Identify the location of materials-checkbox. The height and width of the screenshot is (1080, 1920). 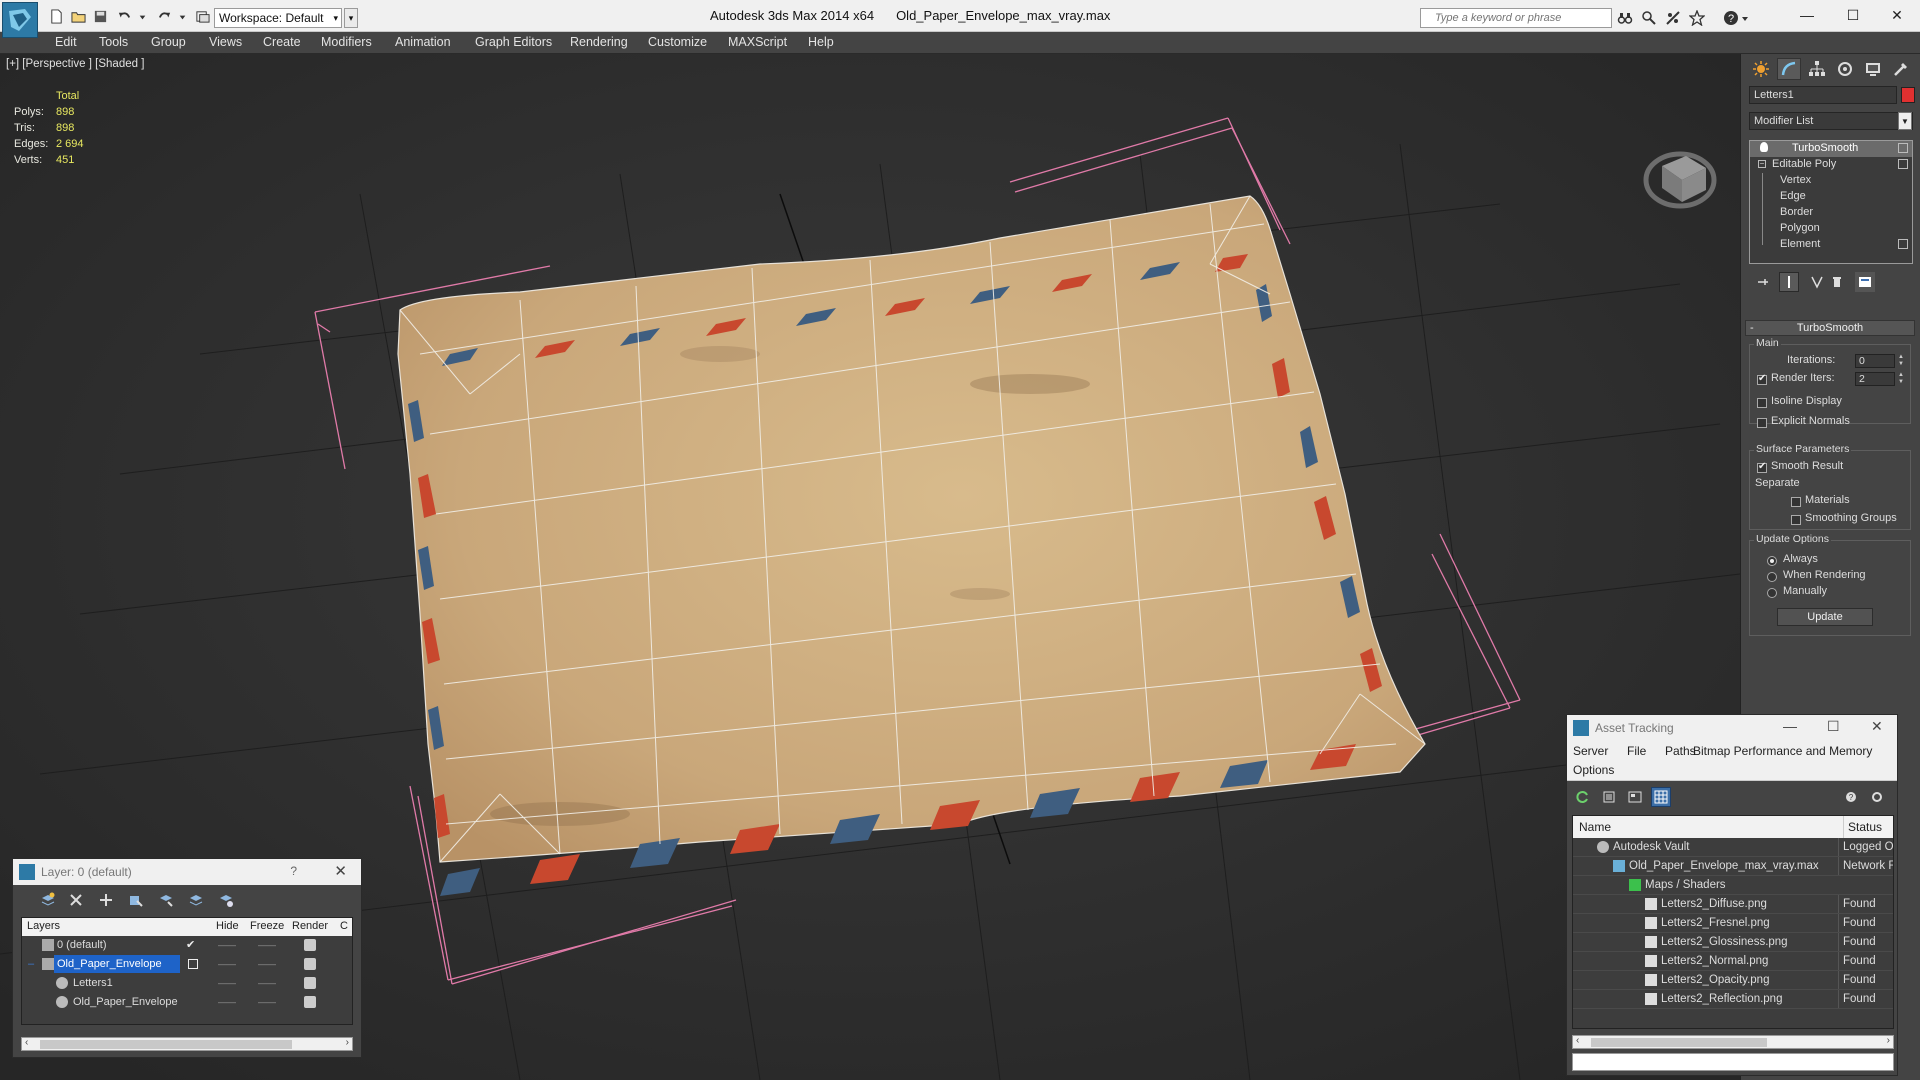
(1796, 502).